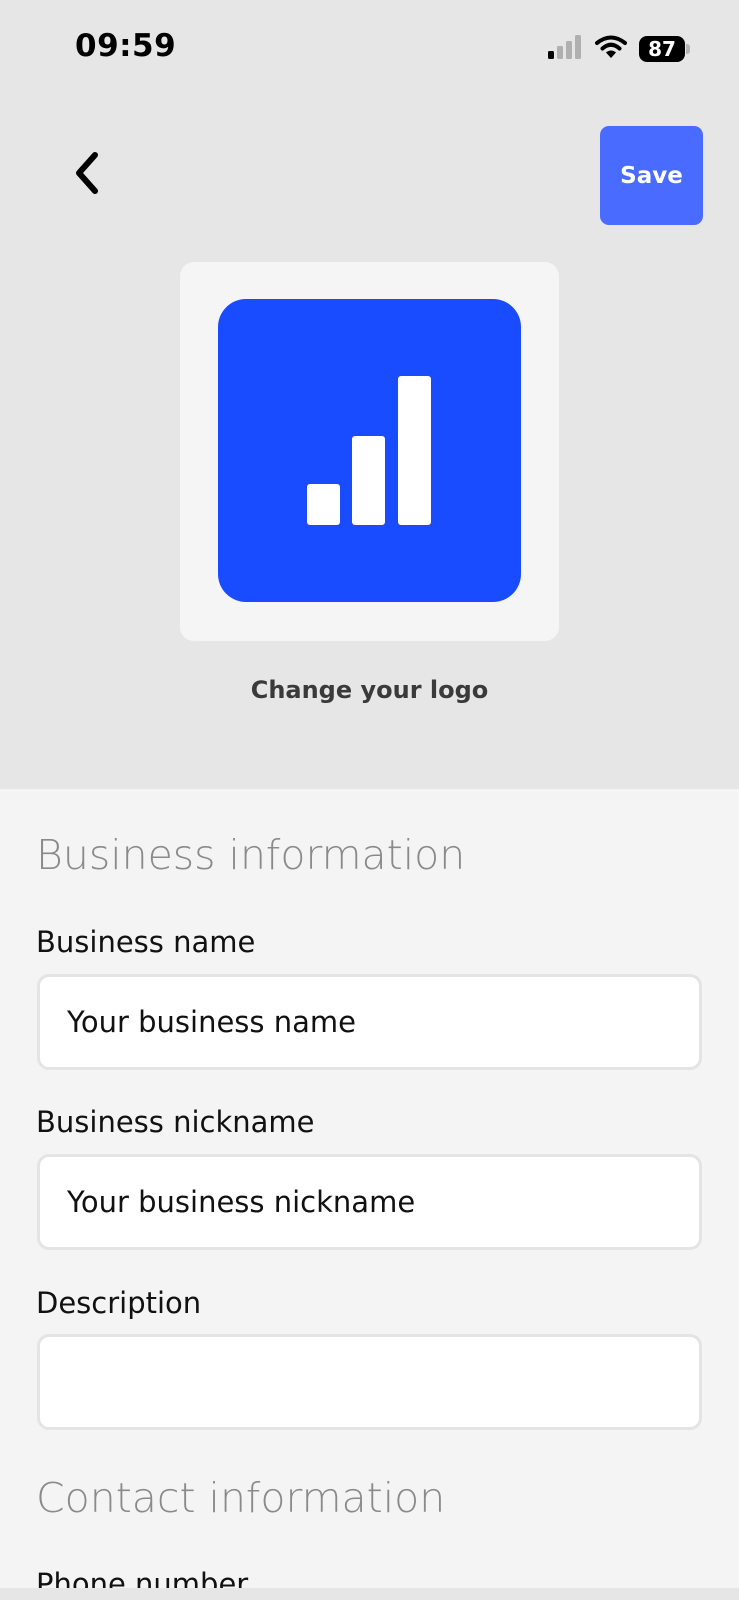 This screenshot has width=739, height=1600. I want to click on status-icons: 87, so click(619, 49).